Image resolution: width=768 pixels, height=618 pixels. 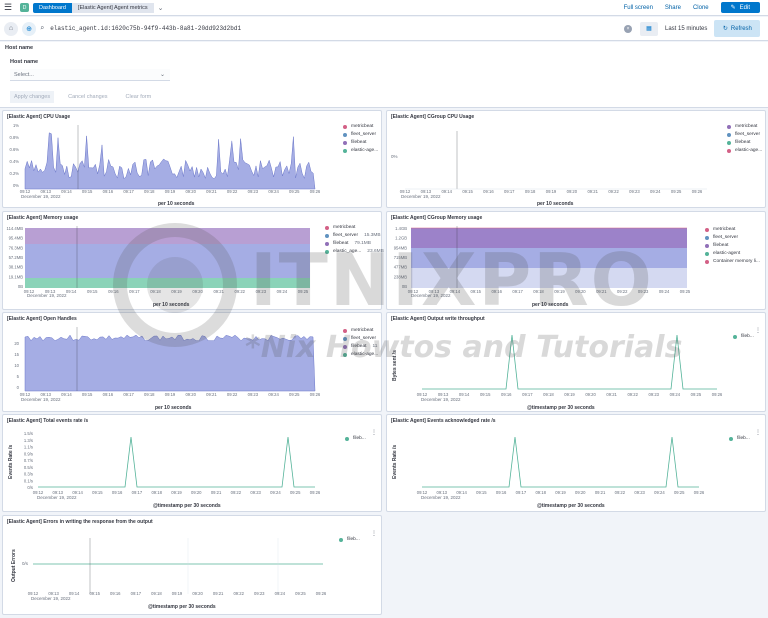 I want to click on filter-options-icon: ⊕, so click(x=29, y=28).